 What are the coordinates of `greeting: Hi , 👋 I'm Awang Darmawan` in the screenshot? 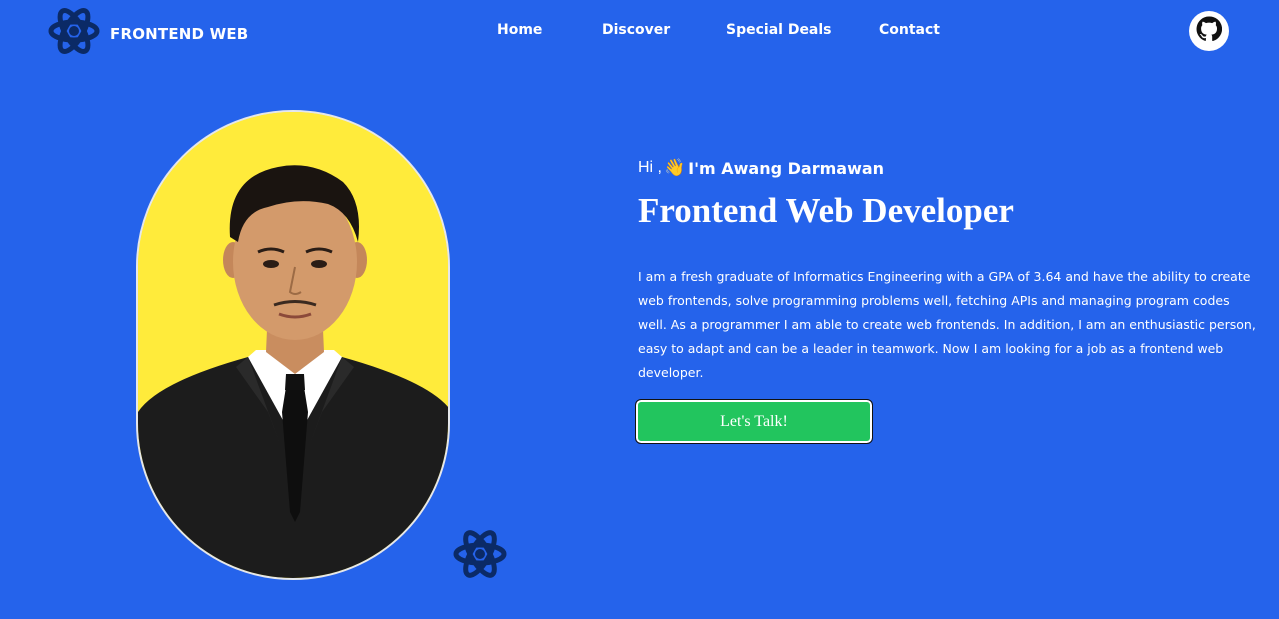 It's located at (953, 168).